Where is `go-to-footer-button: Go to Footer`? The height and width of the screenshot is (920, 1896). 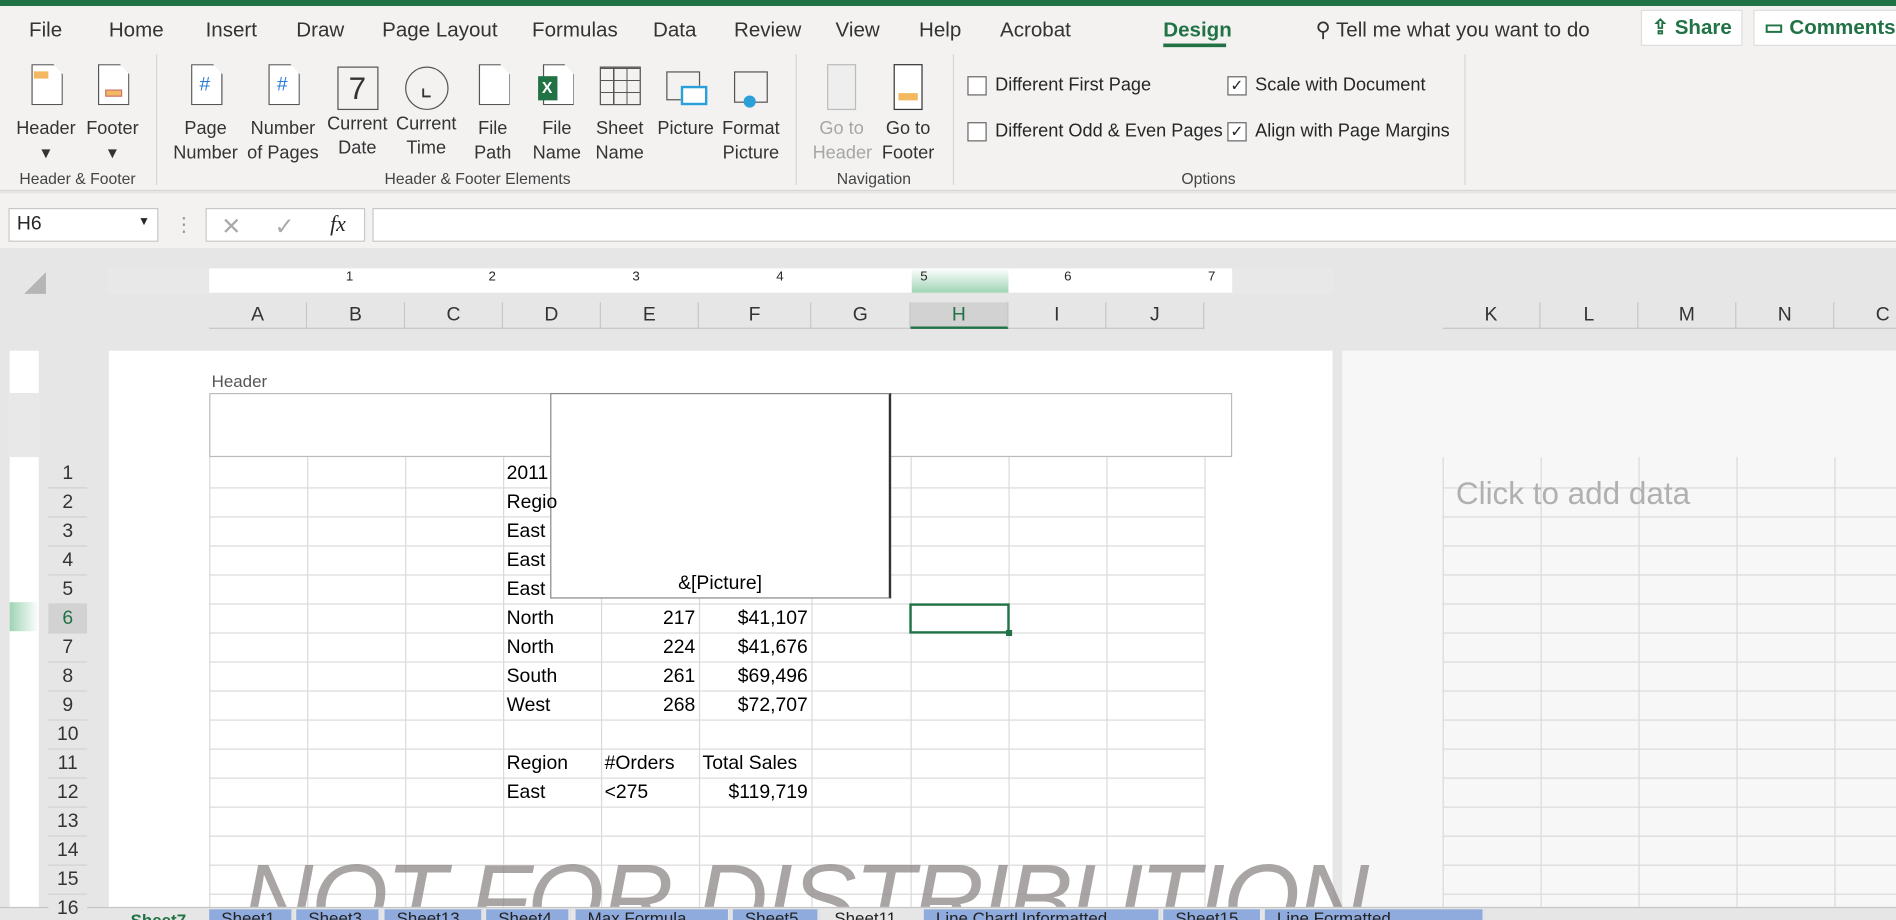 go-to-footer-button: Go to Footer is located at coordinates (908, 112).